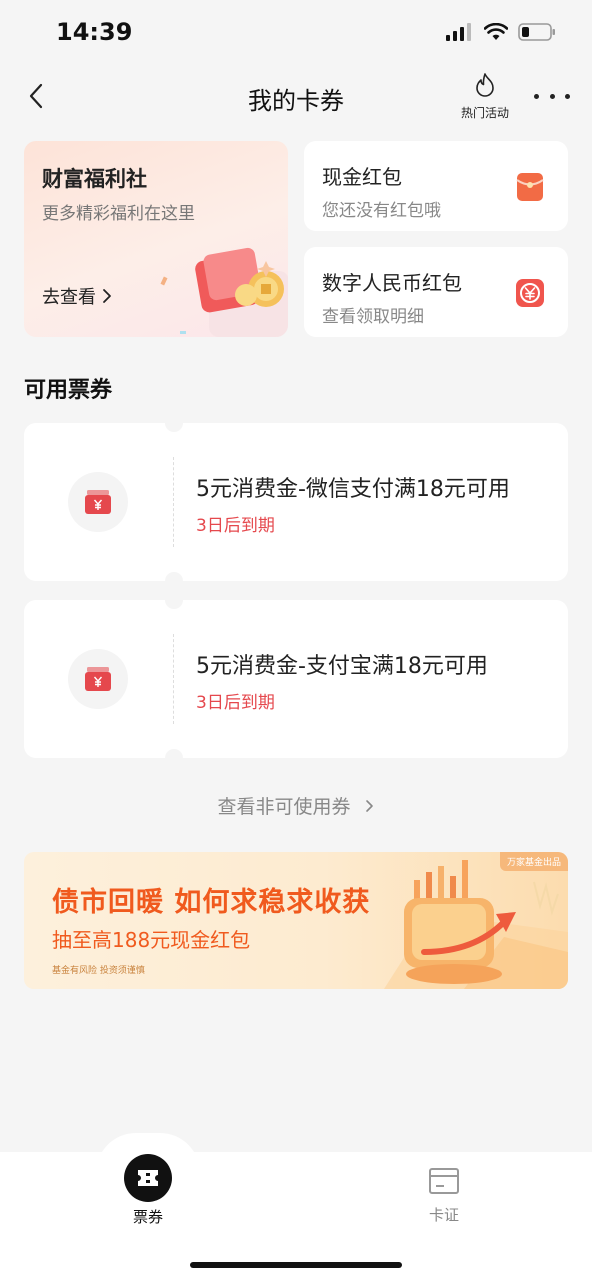 Image resolution: width=592 pixels, height=1280 pixels. I want to click on cash-card-subtitle: 您还没有红包哦, so click(381, 211).